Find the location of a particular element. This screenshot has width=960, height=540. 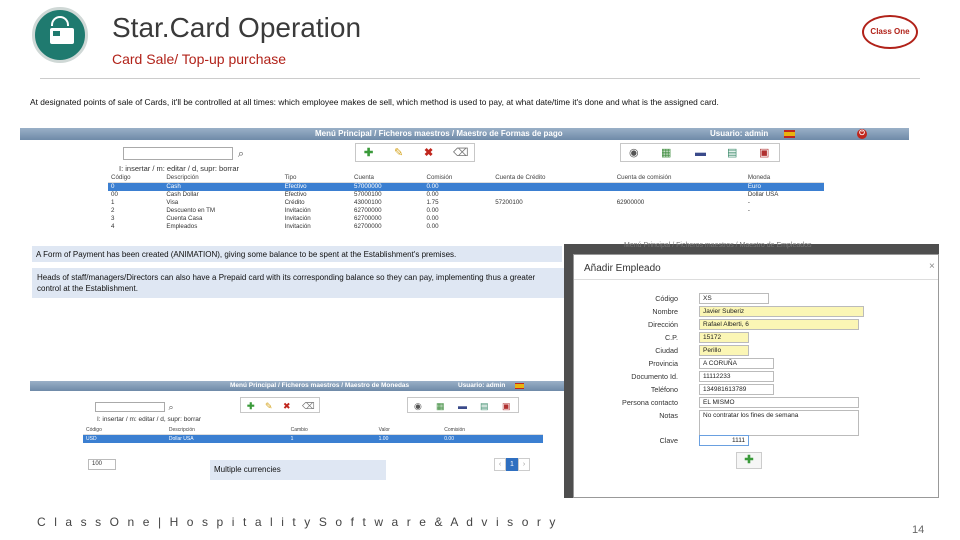

column-header: Valor is located at coordinates (408, 430).